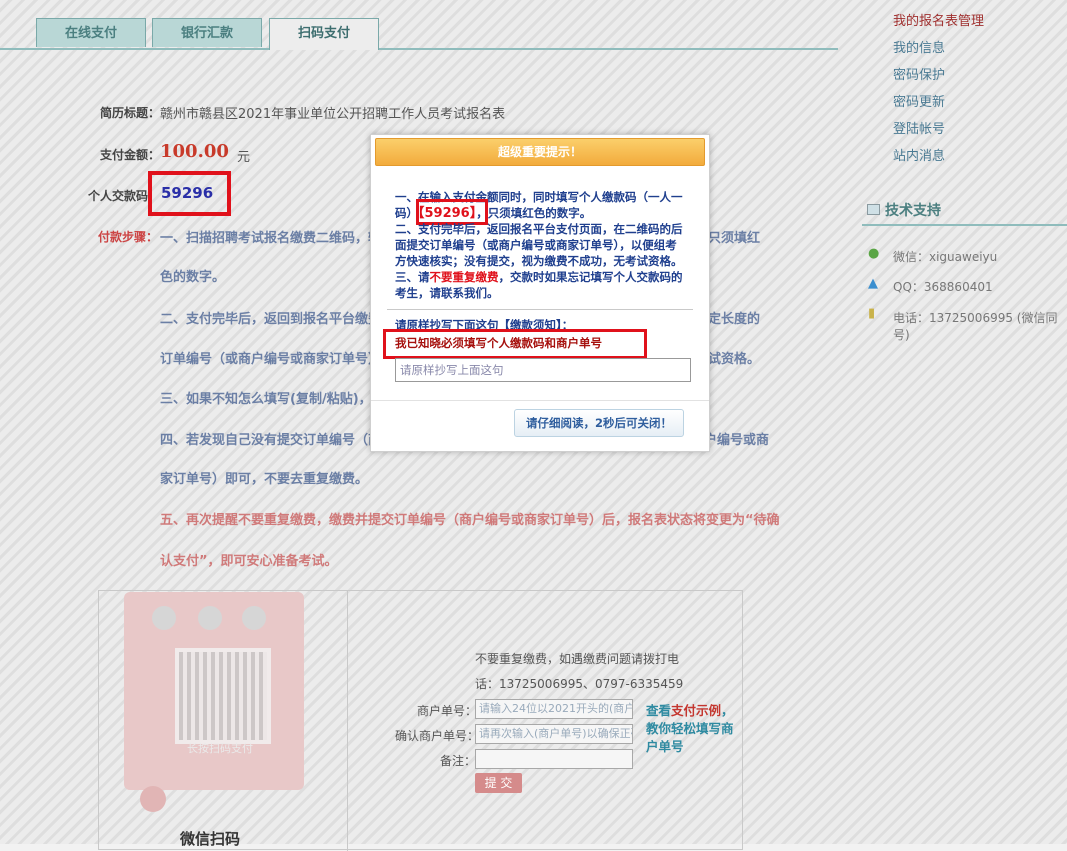  I want to click on step-2-line-b: 定长度的, so click(734, 319).